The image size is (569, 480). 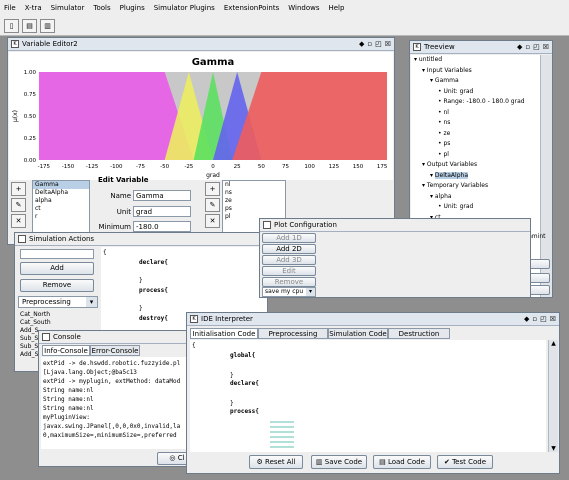 What do you see at coordinates (212, 205) in the screenshot?
I see `edit-term-icon: ✎` at bounding box center [212, 205].